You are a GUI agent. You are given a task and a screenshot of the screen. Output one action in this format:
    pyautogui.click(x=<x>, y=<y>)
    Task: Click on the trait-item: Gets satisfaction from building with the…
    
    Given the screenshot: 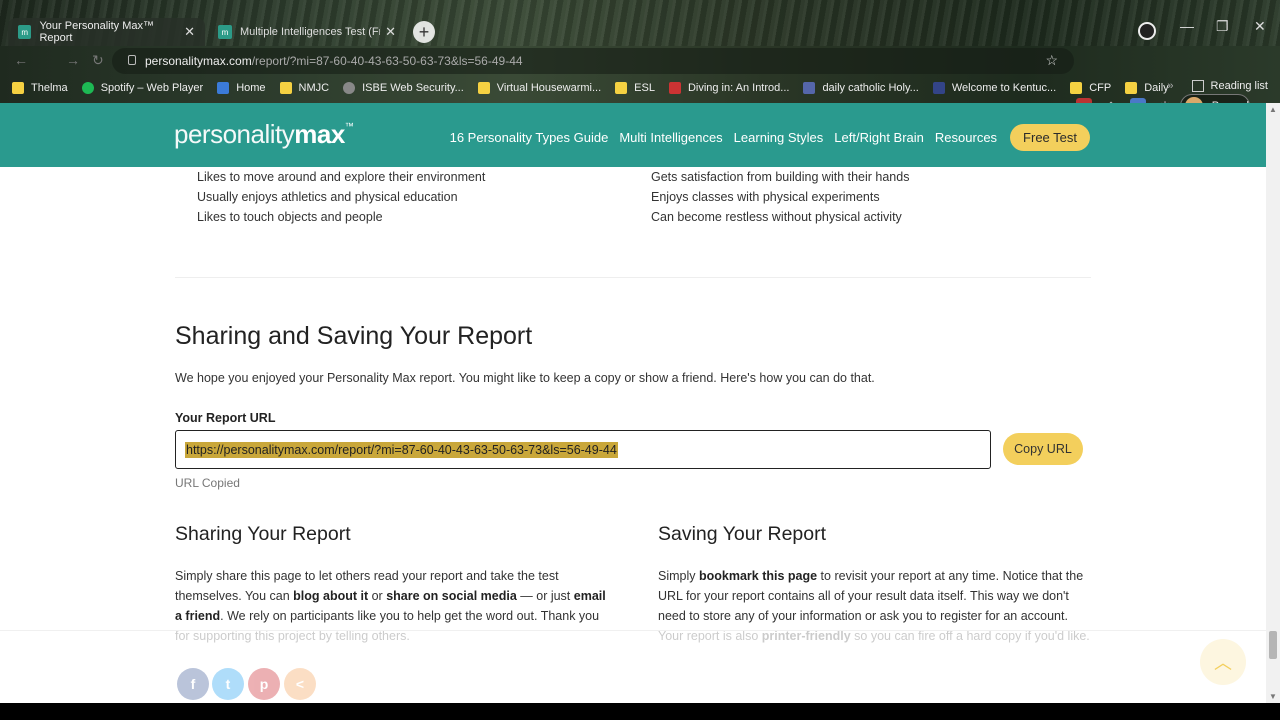 What is the action you would take?
    pyautogui.click(x=780, y=177)
    